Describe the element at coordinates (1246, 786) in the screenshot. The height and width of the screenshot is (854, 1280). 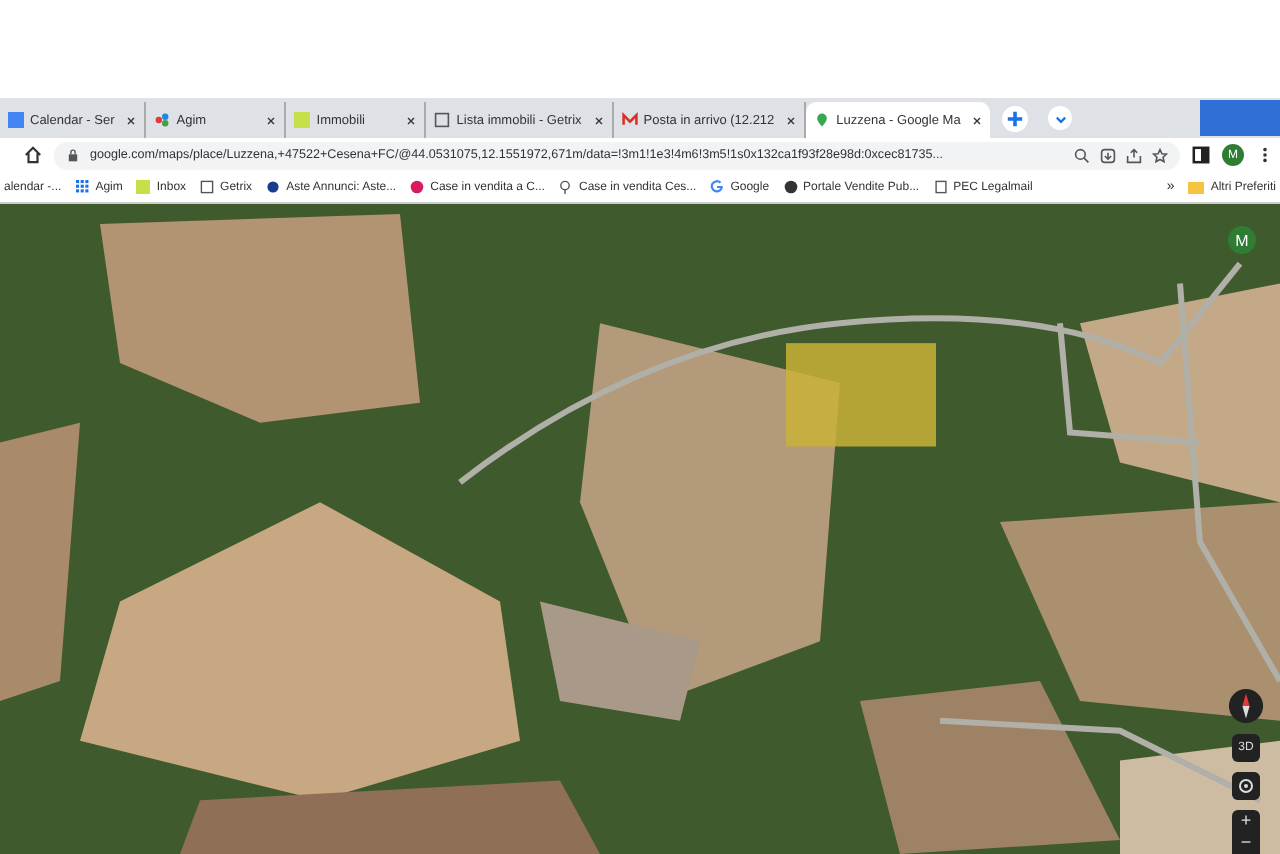
I see `location-icon` at that location.